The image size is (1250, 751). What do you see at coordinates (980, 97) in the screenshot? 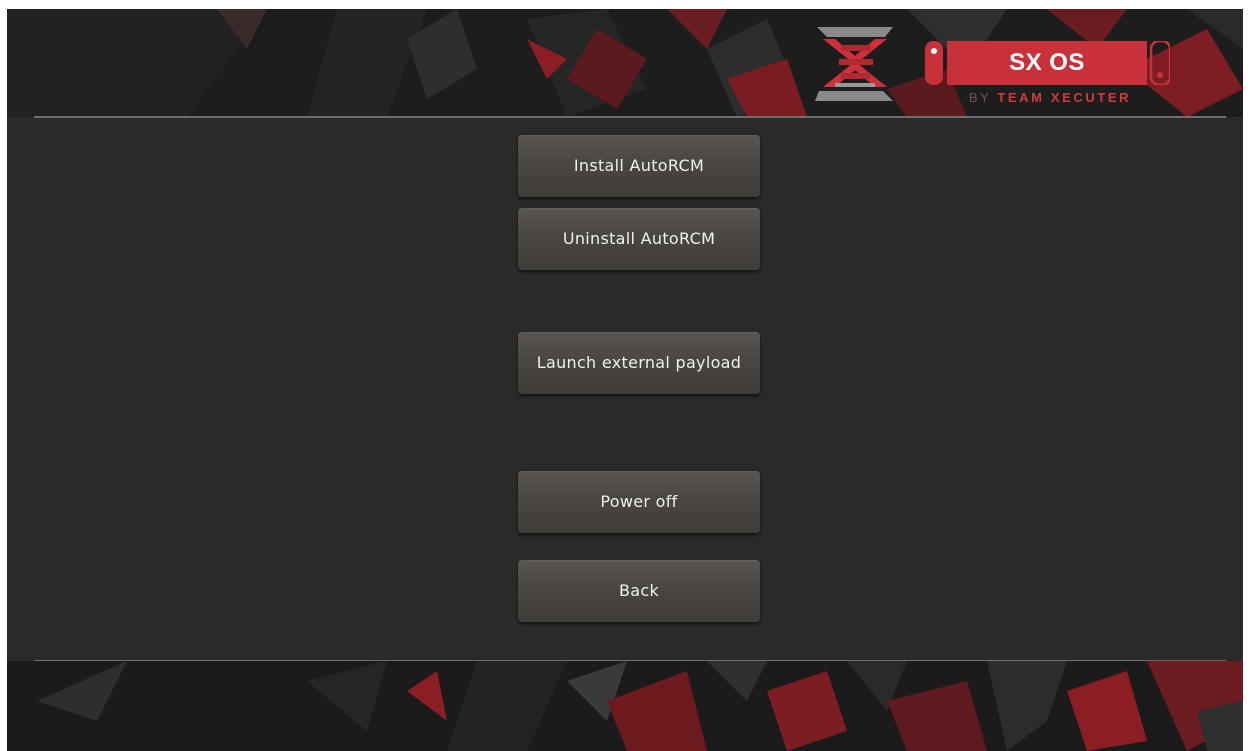
I see `brand-subtitle-by: BY` at bounding box center [980, 97].